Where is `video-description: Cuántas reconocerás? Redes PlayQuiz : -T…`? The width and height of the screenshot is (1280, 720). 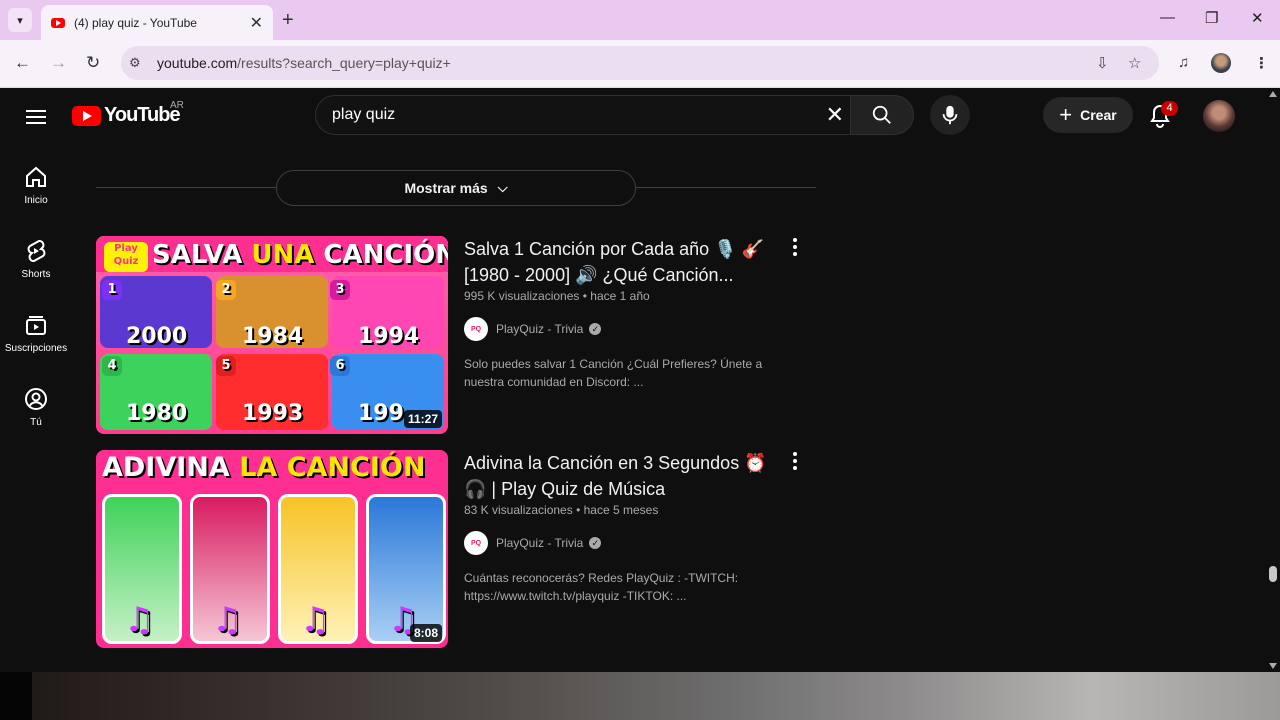 video-description: Cuántas reconocerás? Redes PlayQuiz : -T… is located at coordinates (601, 587).